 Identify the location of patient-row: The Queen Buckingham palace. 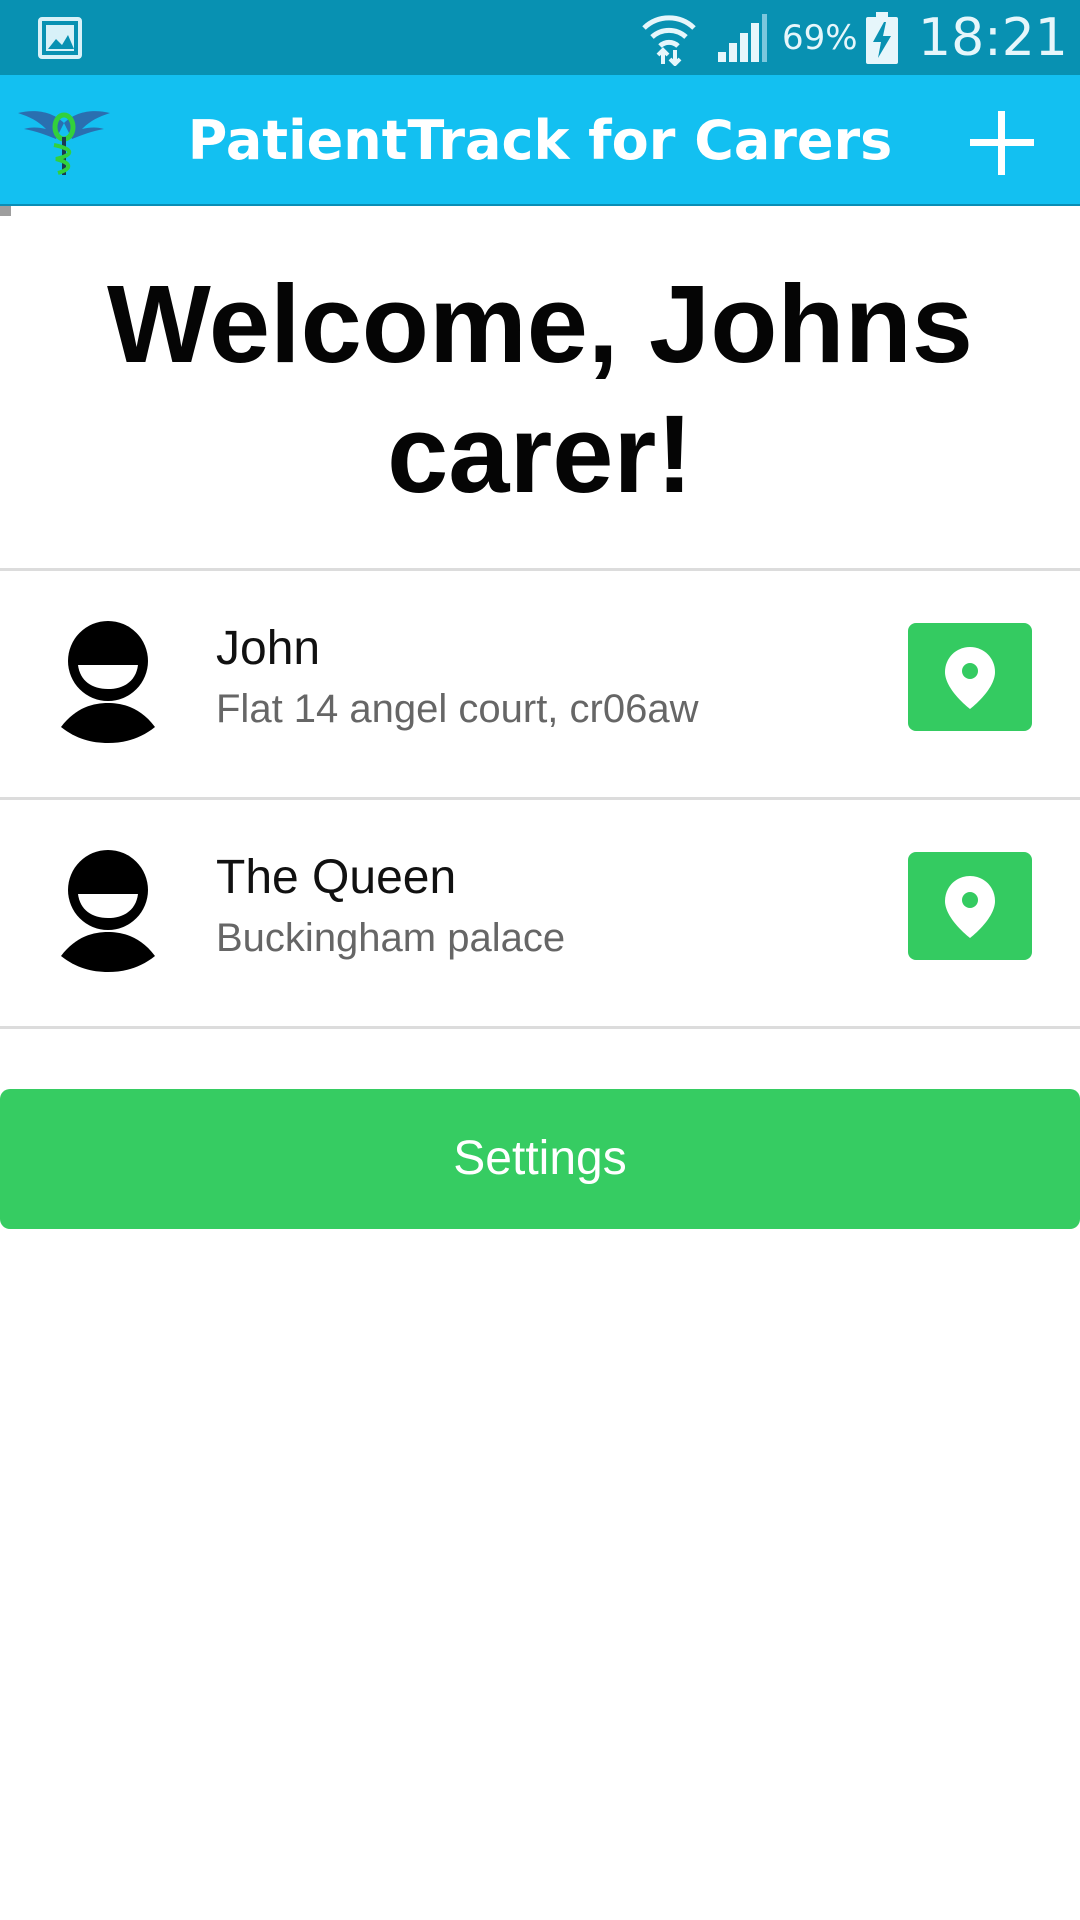
(540, 913).